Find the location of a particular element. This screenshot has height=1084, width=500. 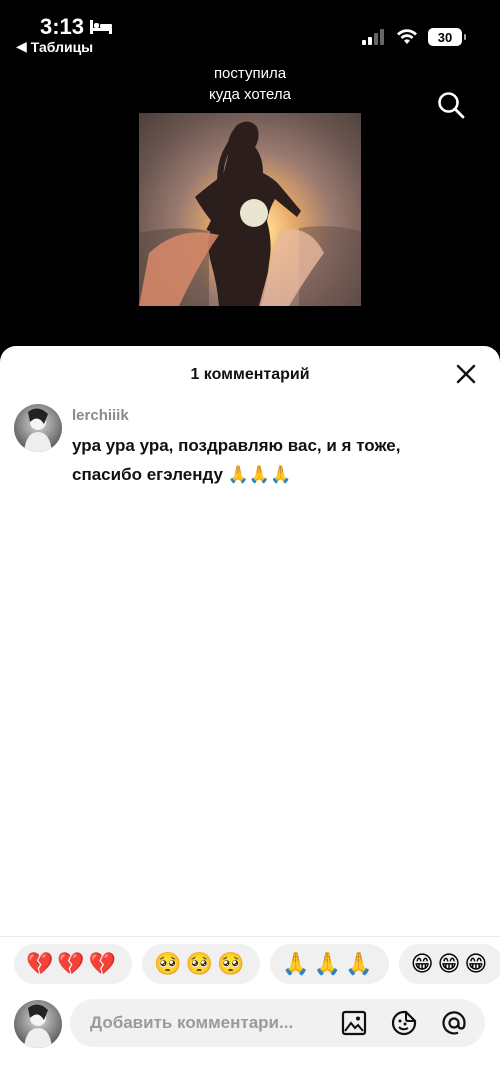

clock: 3:13 is located at coordinates (76, 27).